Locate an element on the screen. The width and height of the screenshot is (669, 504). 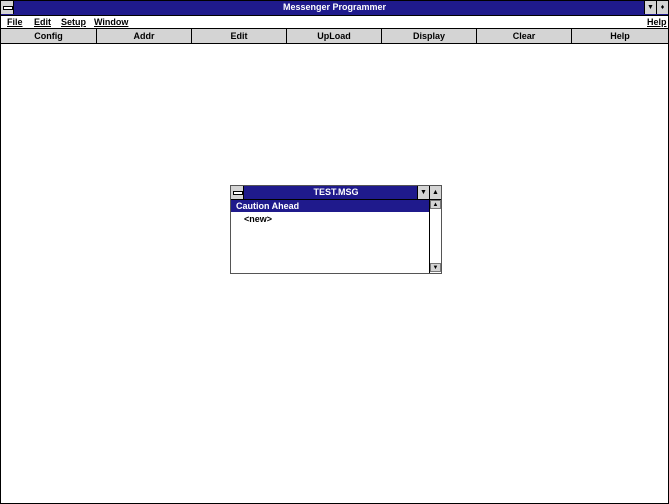
window-title: Messenger Programmer is located at coordinates (334, 7).